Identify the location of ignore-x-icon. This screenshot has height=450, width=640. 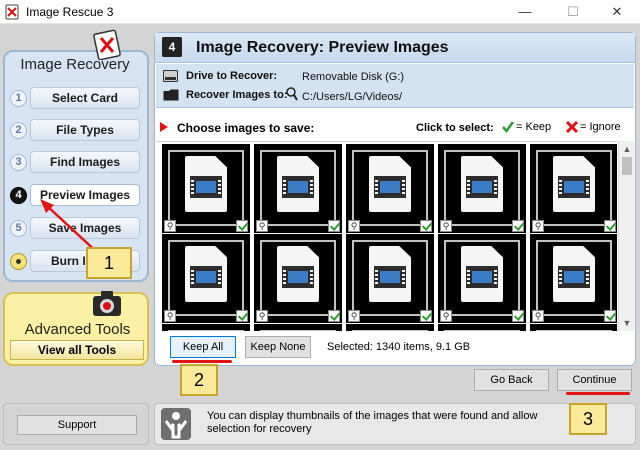
(572, 127).